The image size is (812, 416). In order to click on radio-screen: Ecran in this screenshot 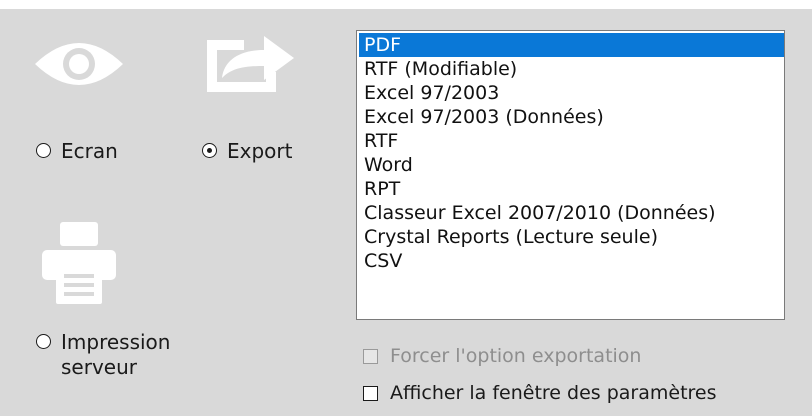, I will do `click(77, 151)`.